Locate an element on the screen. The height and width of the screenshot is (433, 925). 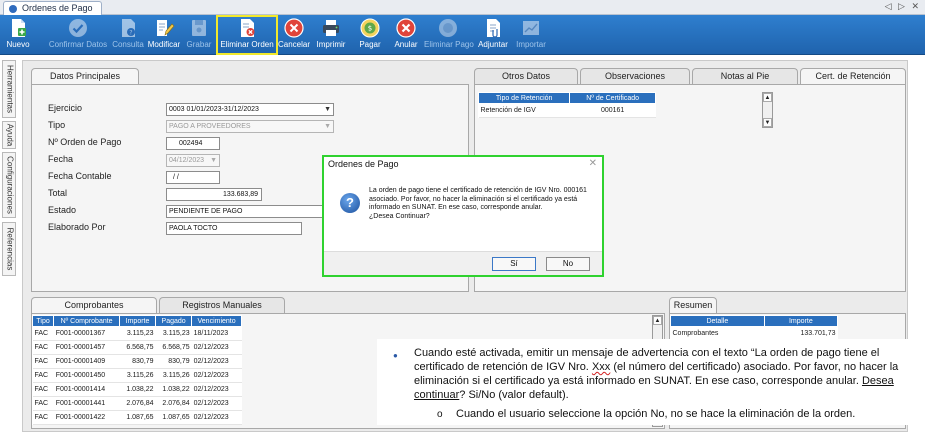
yes-button: Sí is located at coordinates (514, 264).